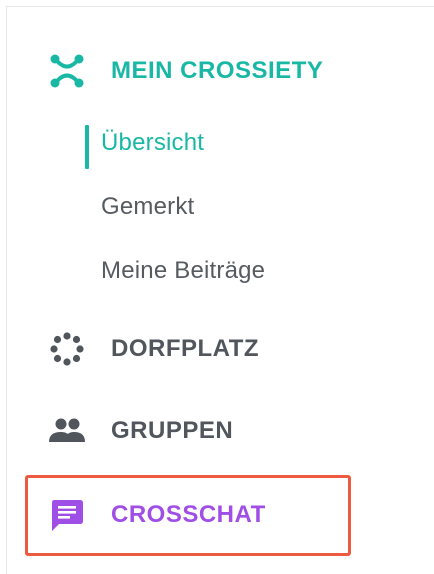 The width and height of the screenshot is (434, 574). Describe the element at coordinates (188, 514) in the screenshot. I see `nav-crosschat-label: CROSSCHAT` at that location.